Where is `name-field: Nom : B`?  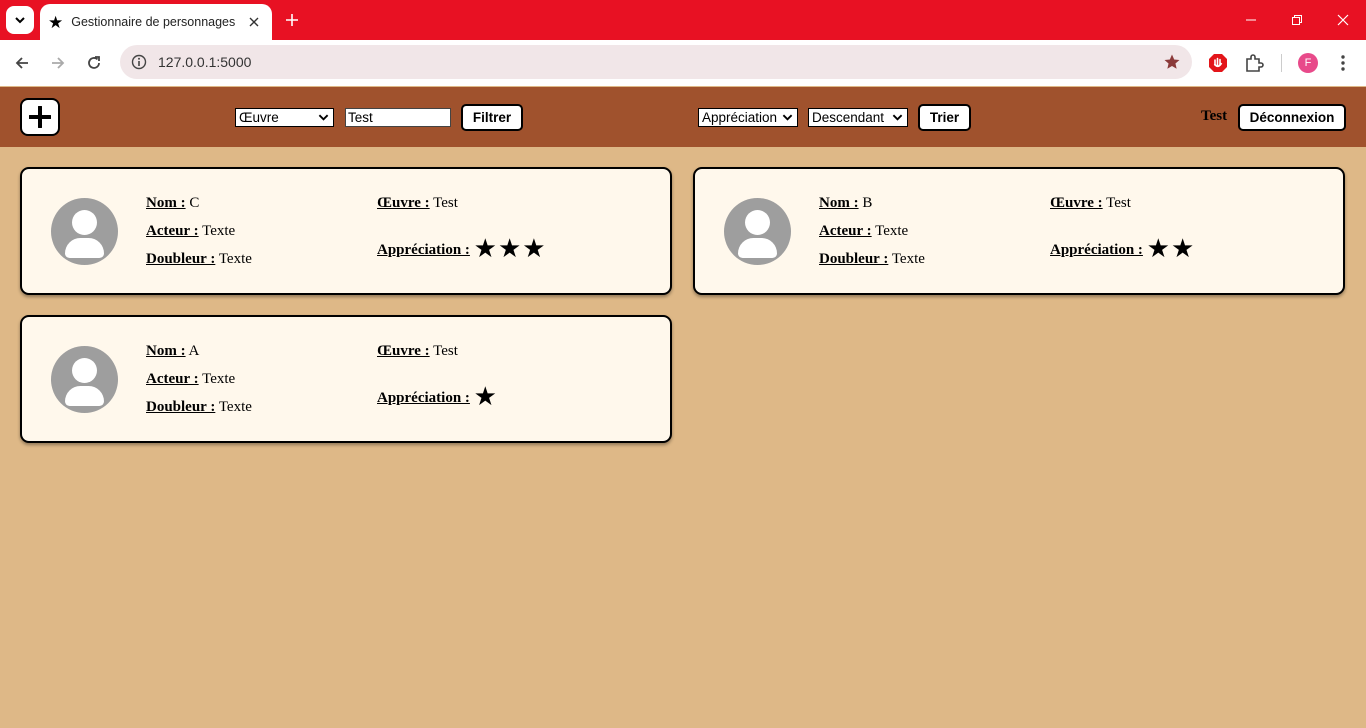
name-field: Nom : B is located at coordinates (846, 203).